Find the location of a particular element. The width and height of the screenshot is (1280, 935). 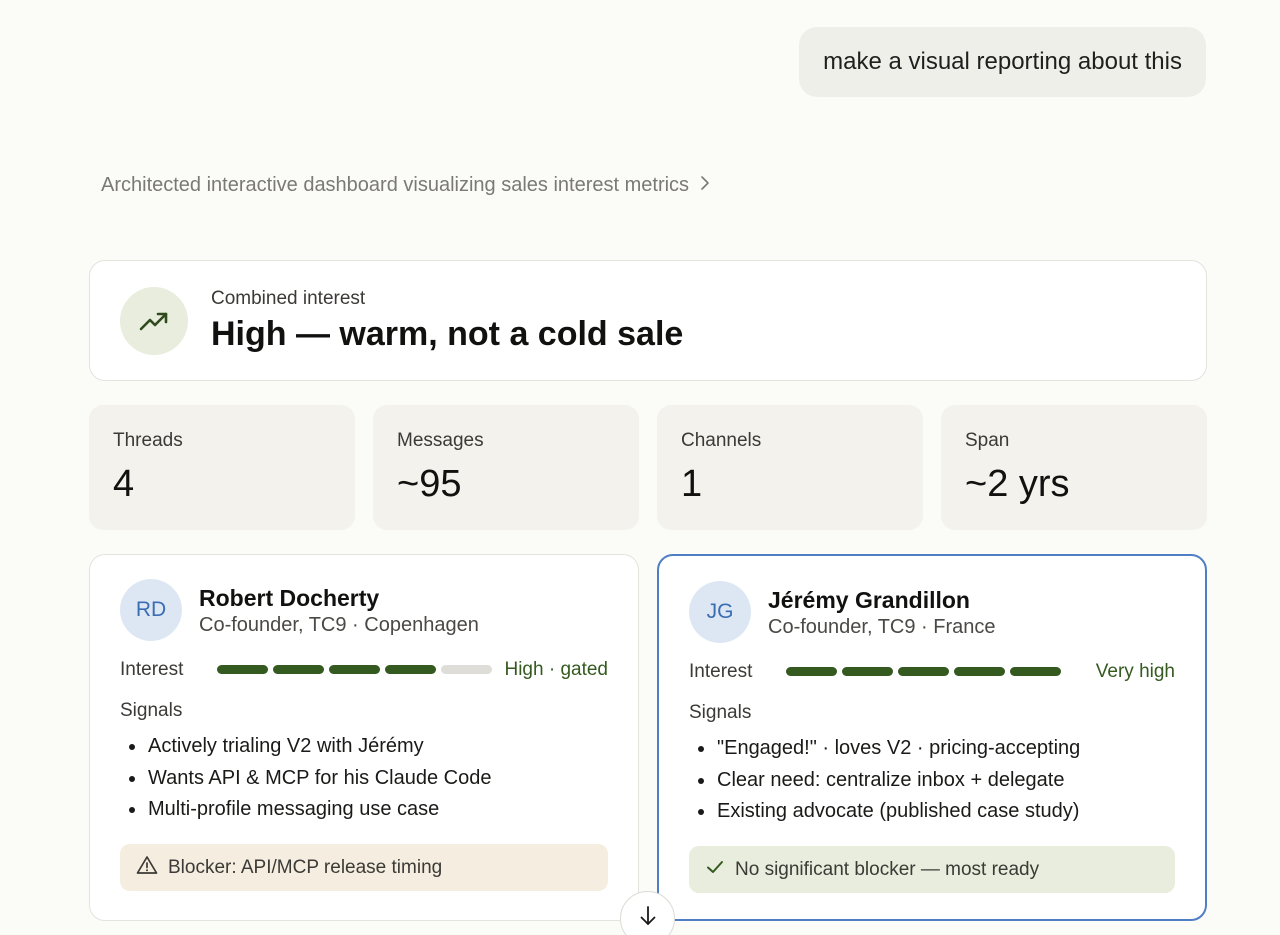

blocker-note-text: Blocker: API/MCP release timing is located at coordinates (305, 867).